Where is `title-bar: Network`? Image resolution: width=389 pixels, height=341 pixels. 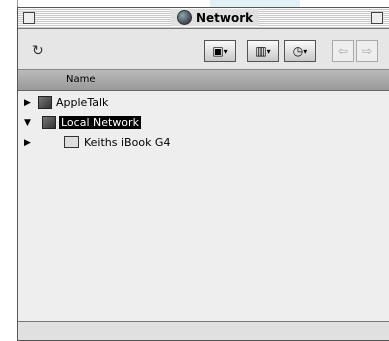
title-bar: Network is located at coordinates (203, 18).